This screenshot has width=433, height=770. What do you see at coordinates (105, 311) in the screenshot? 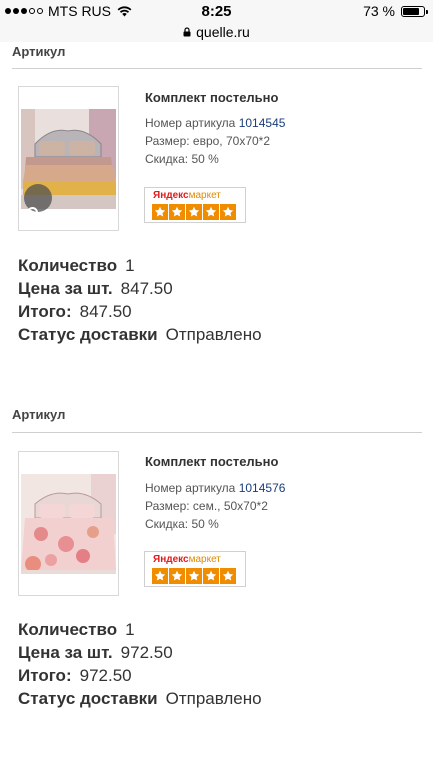
I see `total-value: 847.50` at bounding box center [105, 311].